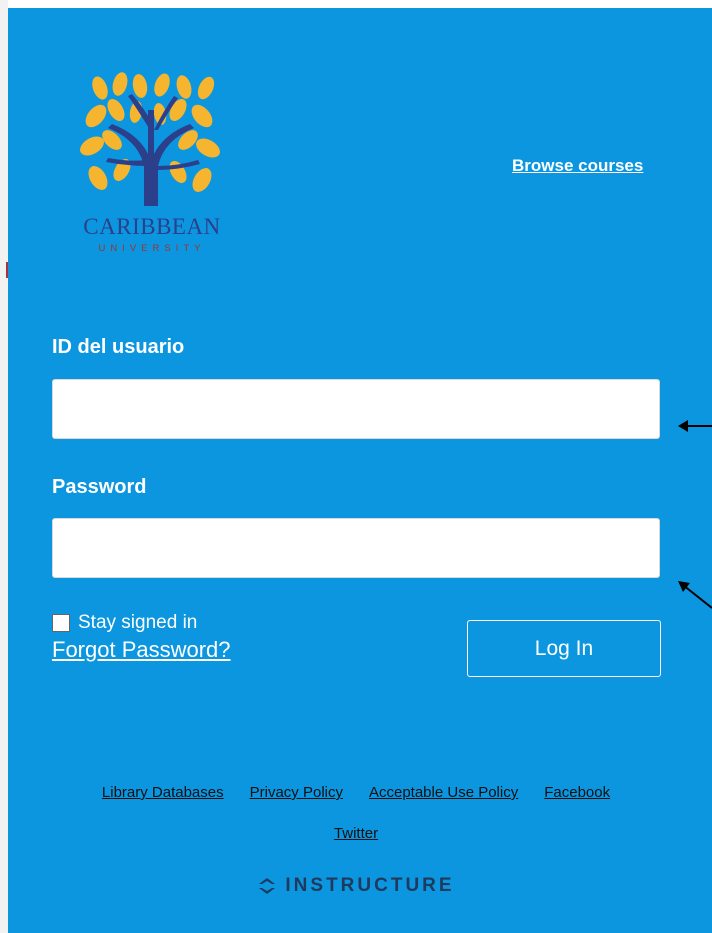 This screenshot has height=933, width=712. Describe the element at coordinates (152, 226) in the screenshot. I see `logo-title: CARIBBEAN` at that location.